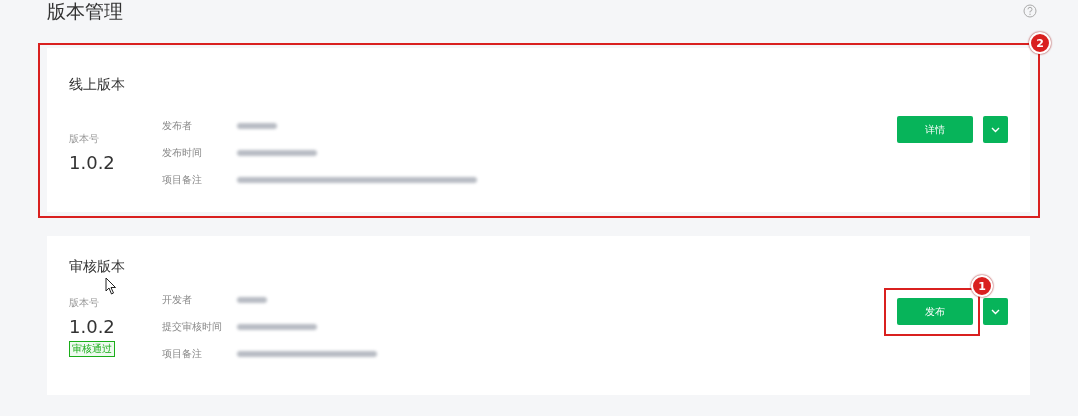  Describe the element at coordinates (182, 153) in the screenshot. I see `field-label: 发布时间` at that location.